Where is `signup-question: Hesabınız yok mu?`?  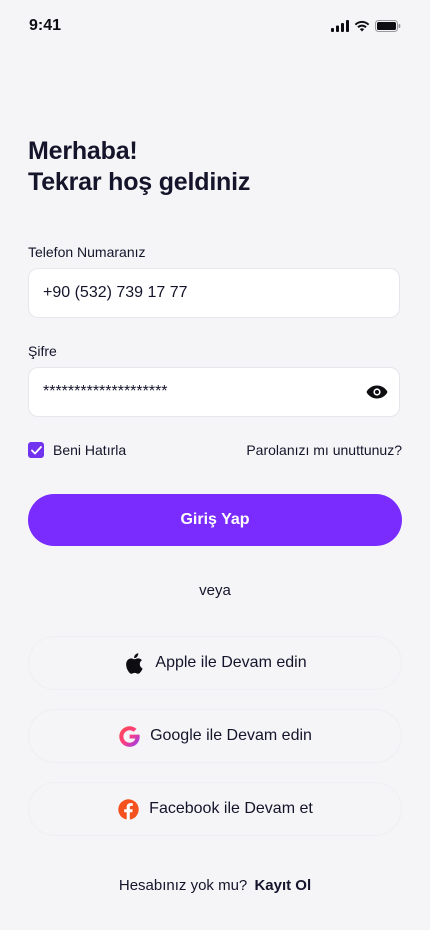
signup-question: Hesabınız yok mu? is located at coordinates (183, 885).